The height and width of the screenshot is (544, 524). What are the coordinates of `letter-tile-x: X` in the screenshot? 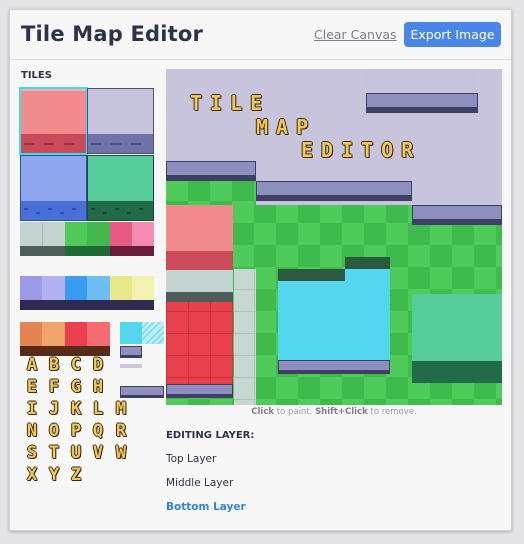 It's located at (32, 475).